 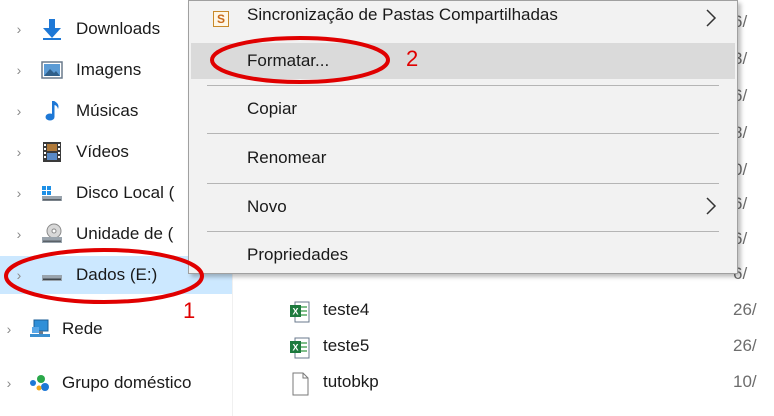 What do you see at coordinates (189, 310) in the screenshot?
I see `annotation-number-1: 1` at bounding box center [189, 310].